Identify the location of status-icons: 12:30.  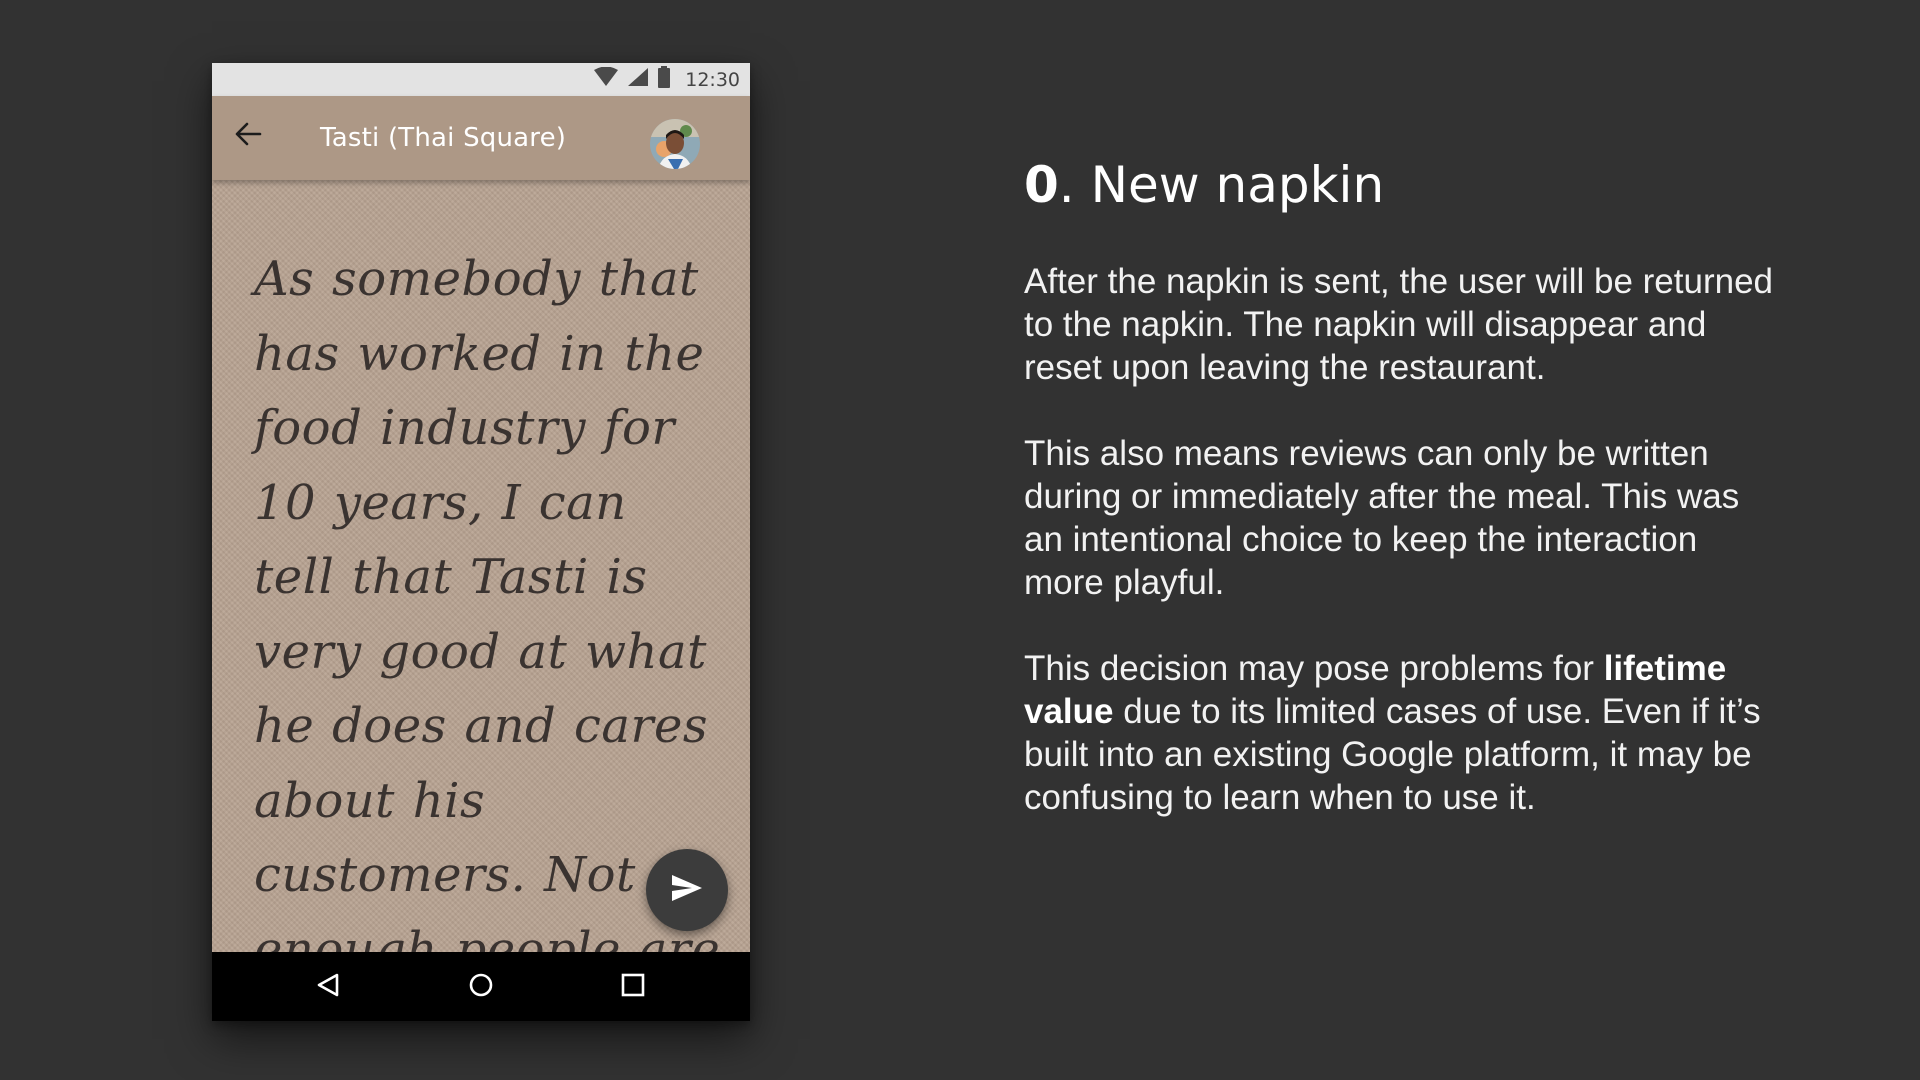
(666, 79).